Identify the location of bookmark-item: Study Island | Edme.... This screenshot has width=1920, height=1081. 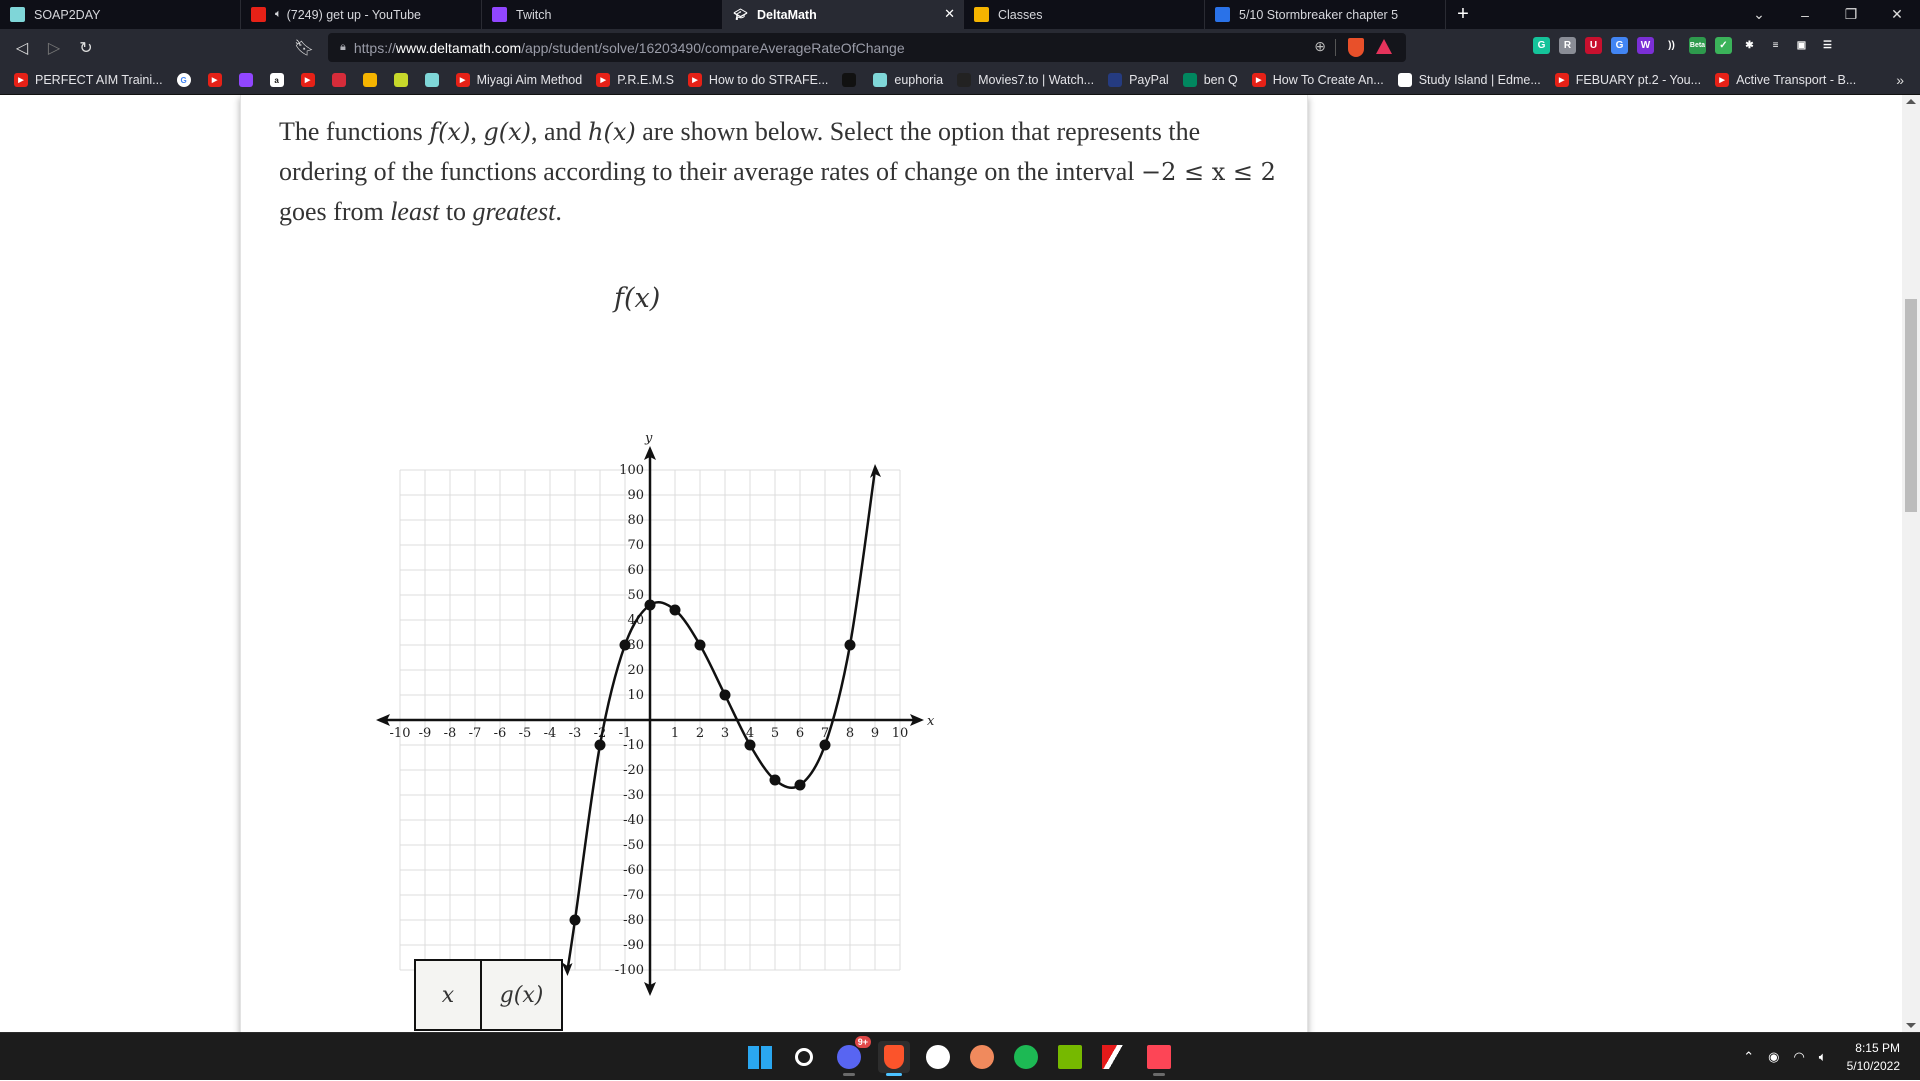
(1469, 80).